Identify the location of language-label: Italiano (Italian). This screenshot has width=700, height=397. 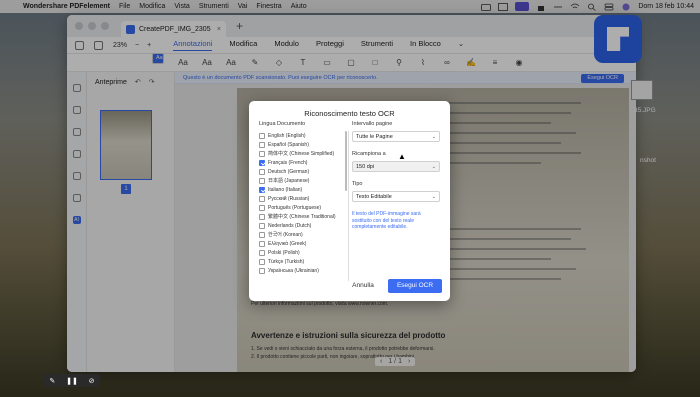
(285, 189).